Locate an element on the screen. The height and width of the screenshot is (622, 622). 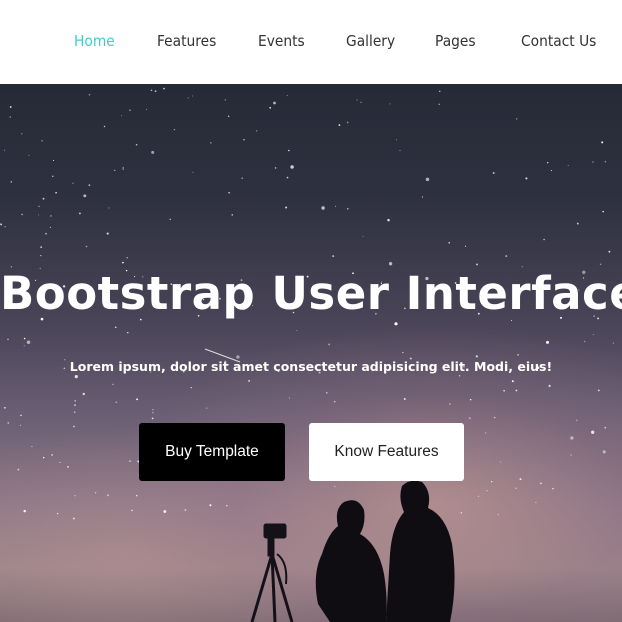
nav-link-contact-us: Contact Us is located at coordinates (558, 41).